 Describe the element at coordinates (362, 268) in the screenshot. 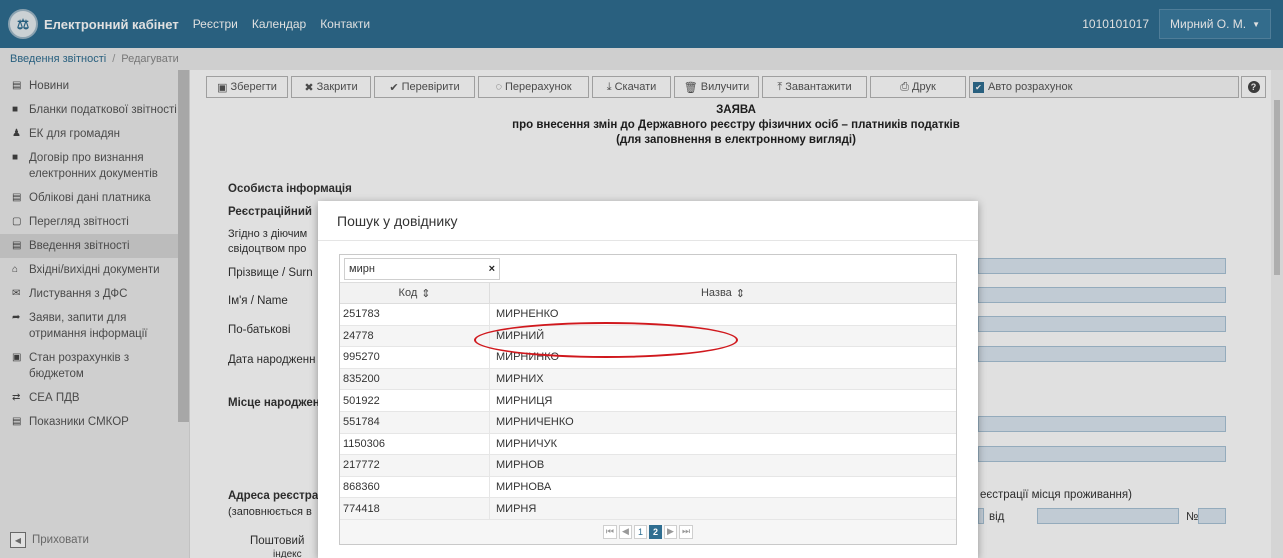

I see `search-input-value: мирн` at that location.